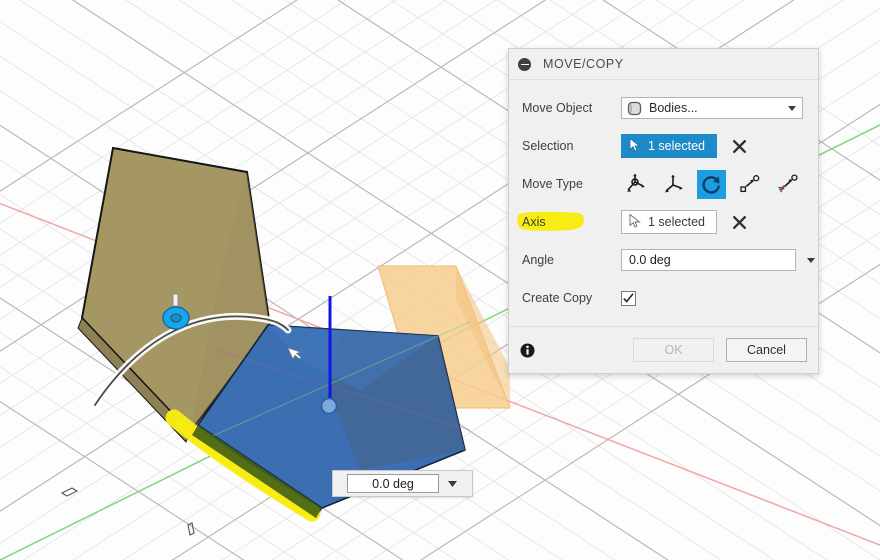  What do you see at coordinates (583, 64) in the screenshot?
I see `dialog-title: MOVE/COPY` at bounding box center [583, 64].